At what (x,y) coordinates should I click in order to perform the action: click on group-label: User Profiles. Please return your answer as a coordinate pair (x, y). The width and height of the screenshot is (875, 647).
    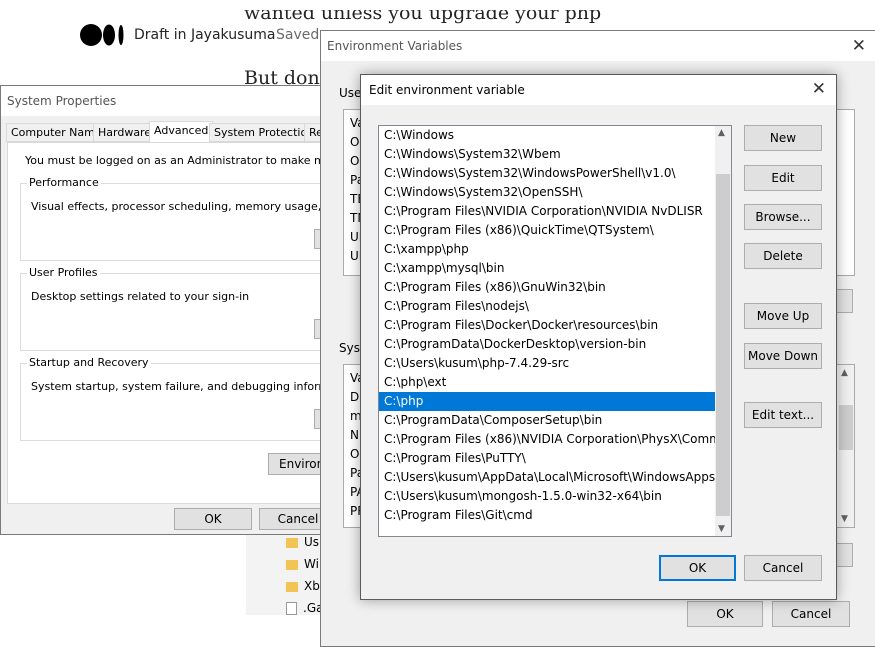
    Looking at the image, I should click on (63, 272).